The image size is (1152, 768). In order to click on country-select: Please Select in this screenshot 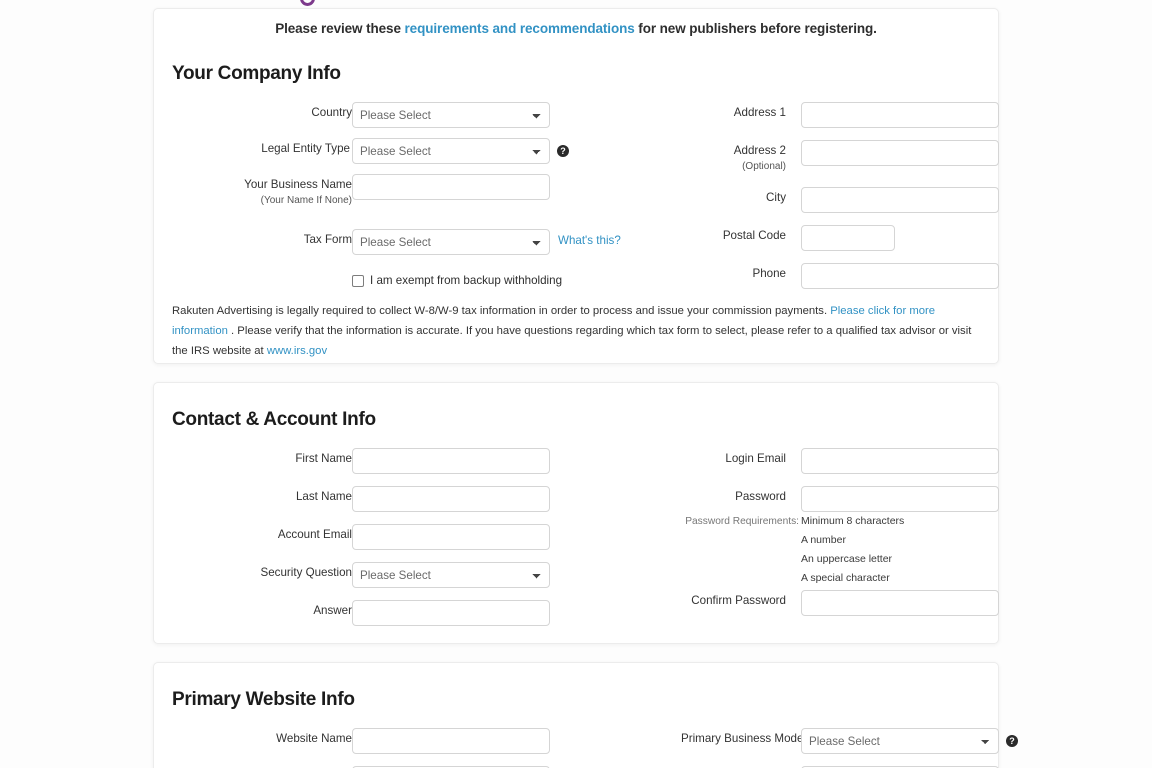, I will do `click(451, 115)`.